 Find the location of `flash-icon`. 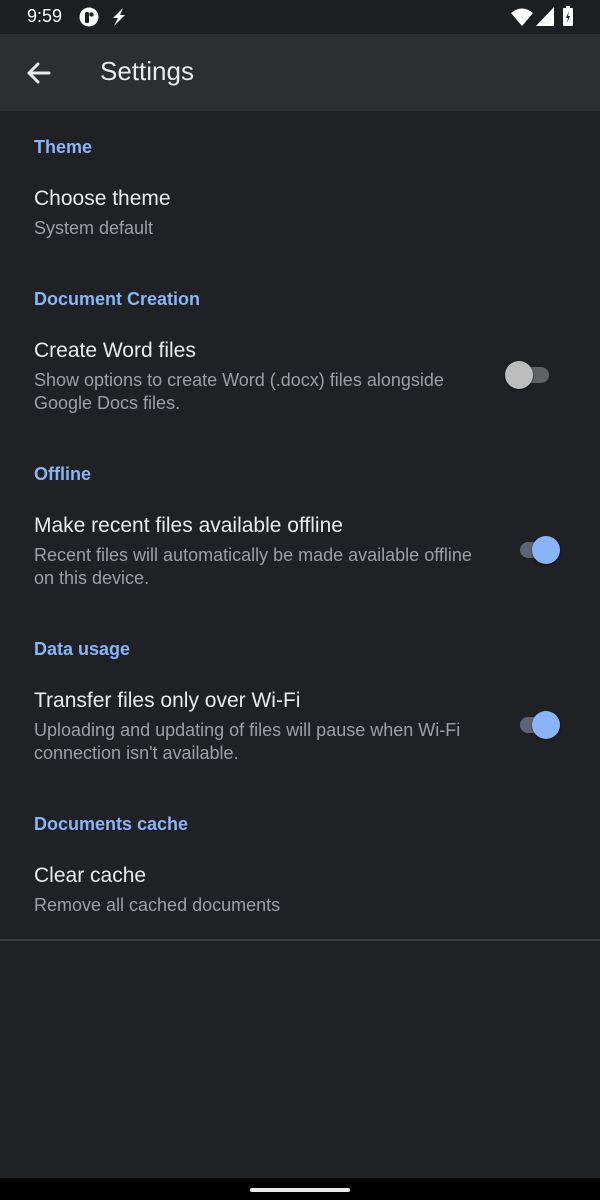

flash-icon is located at coordinates (119, 19).